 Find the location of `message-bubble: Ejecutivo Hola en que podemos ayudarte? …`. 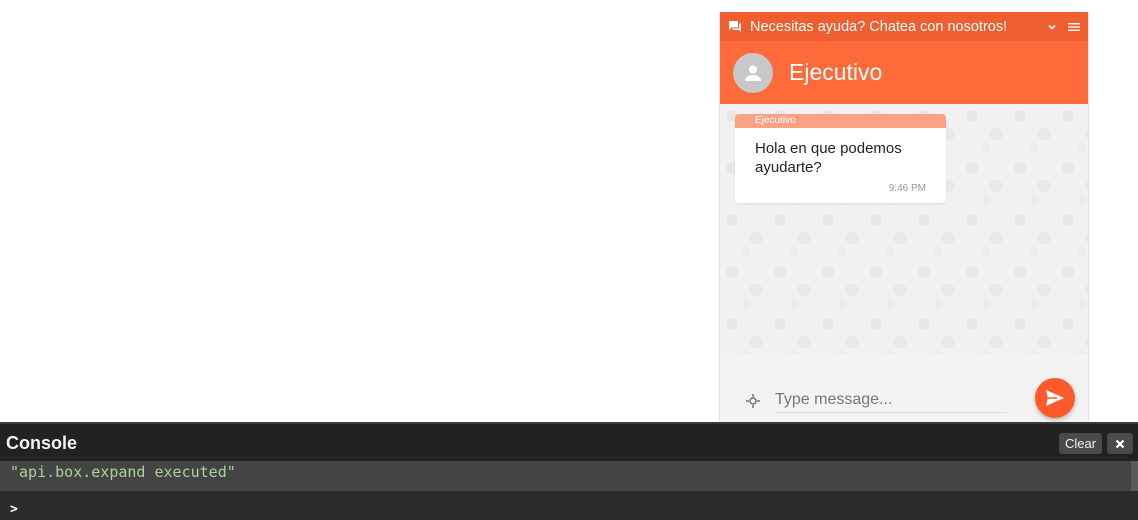

message-bubble: Ejecutivo Hola en que podemos ayudarte? … is located at coordinates (840, 158).